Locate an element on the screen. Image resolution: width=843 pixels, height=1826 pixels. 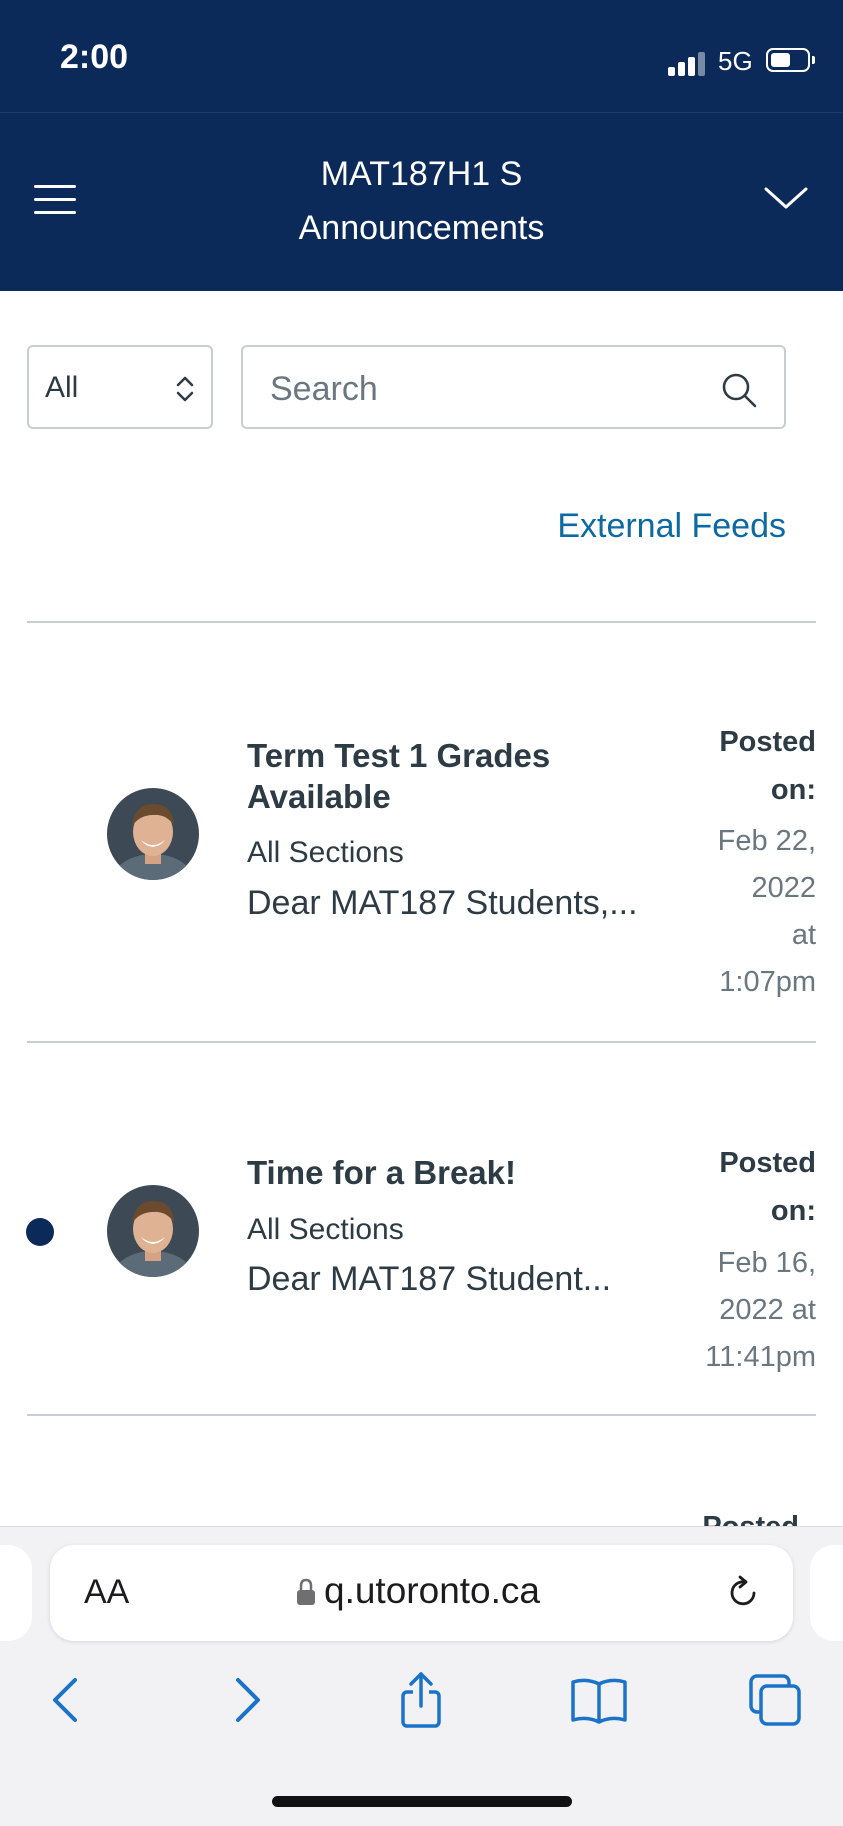
text-size-button: AA is located at coordinates (106, 1592).